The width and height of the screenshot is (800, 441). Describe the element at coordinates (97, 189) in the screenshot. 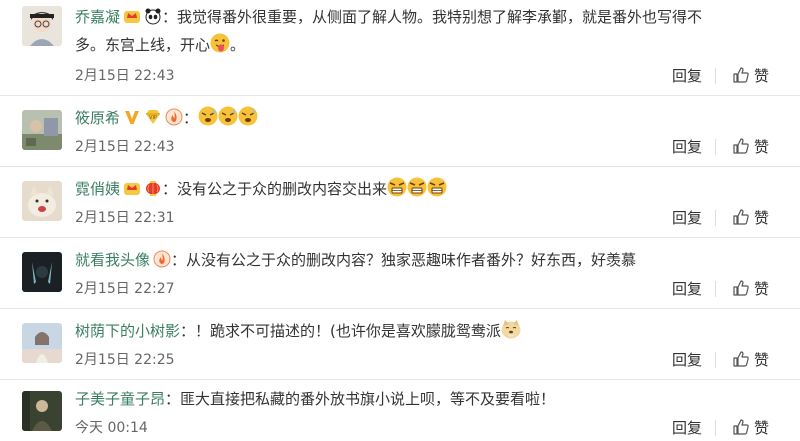

I see `username: 霓俏姨` at that location.